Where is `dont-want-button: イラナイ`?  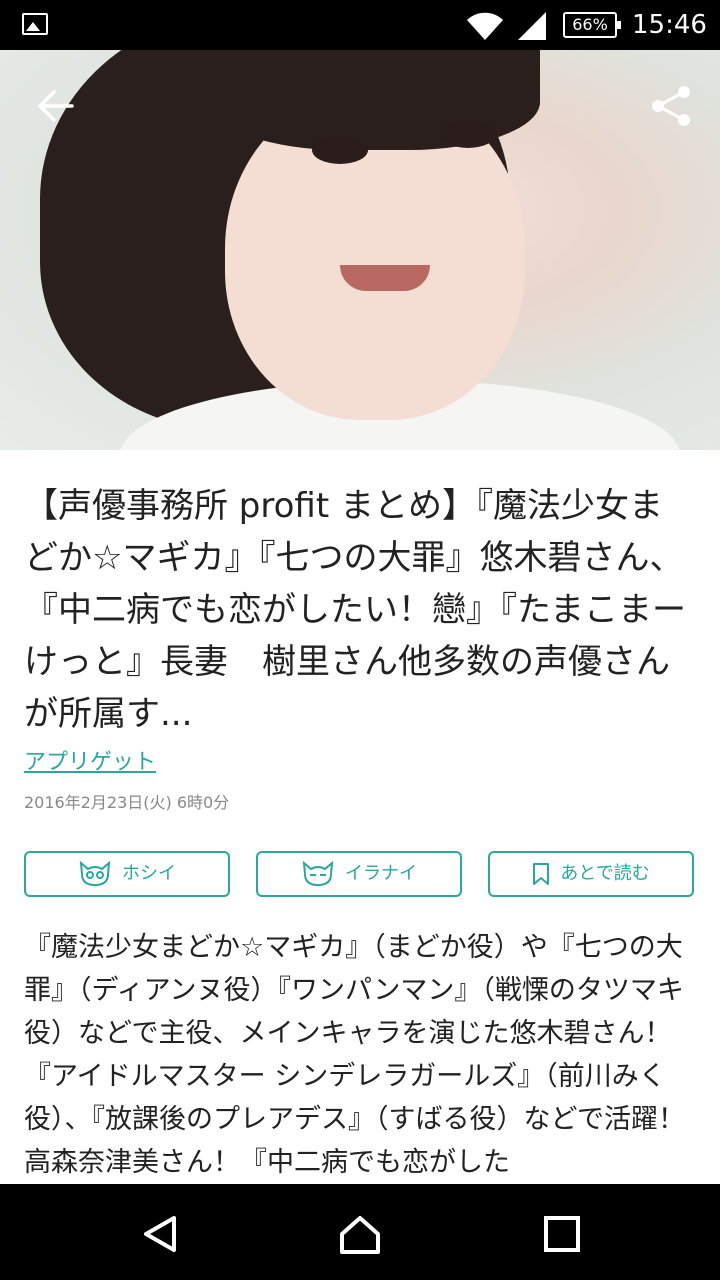
dont-want-button: イラナイ is located at coordinates (359, 874).